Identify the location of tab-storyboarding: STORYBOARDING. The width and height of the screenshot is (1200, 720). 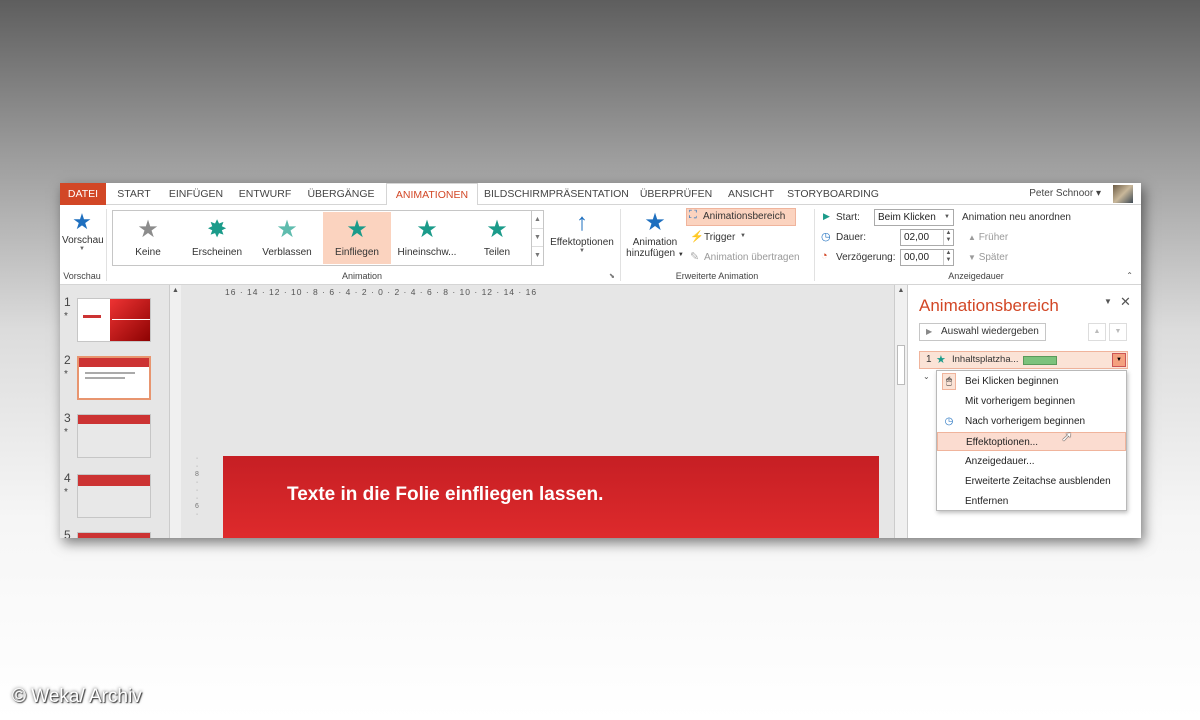
(833, 194).